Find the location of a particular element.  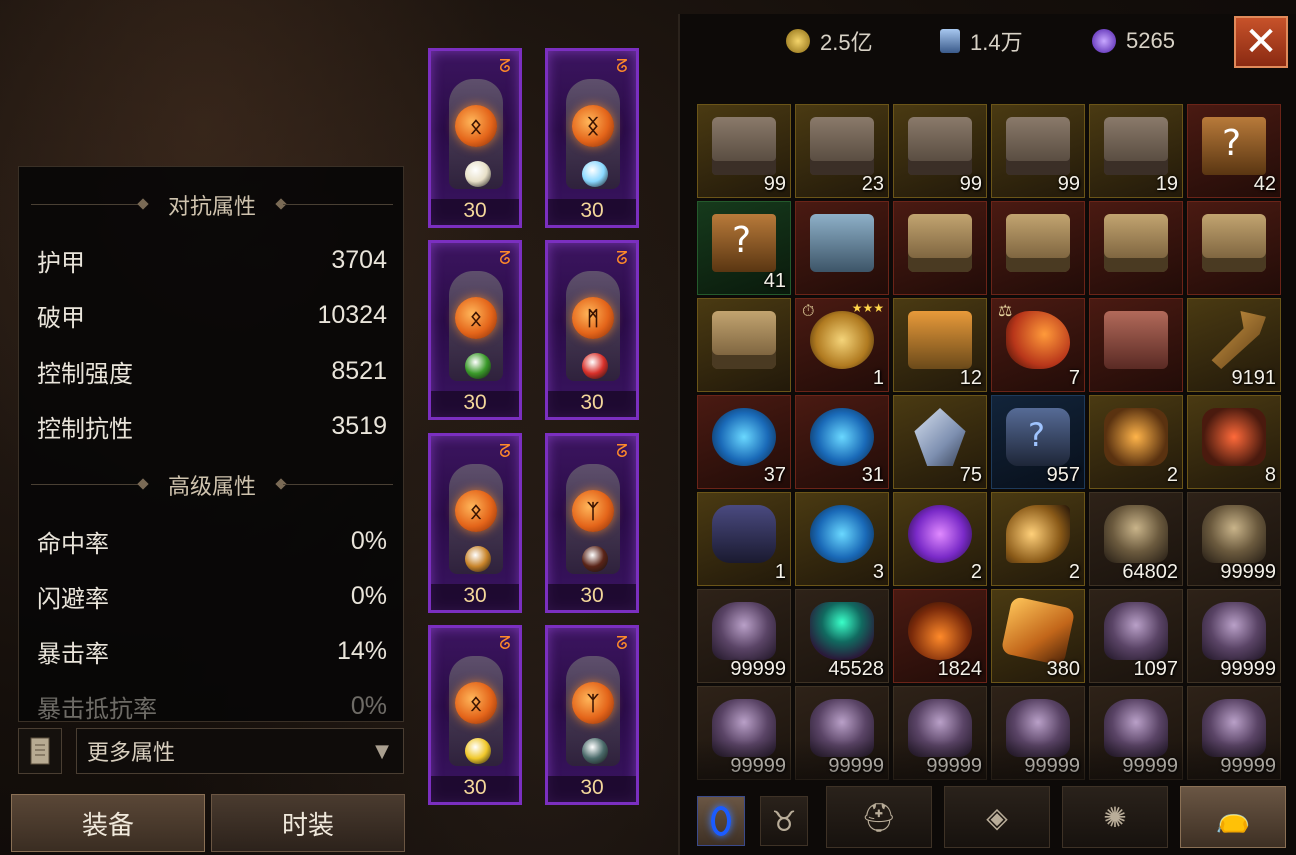

mark-icon: ⏱ is located at coordinates (808, 310).